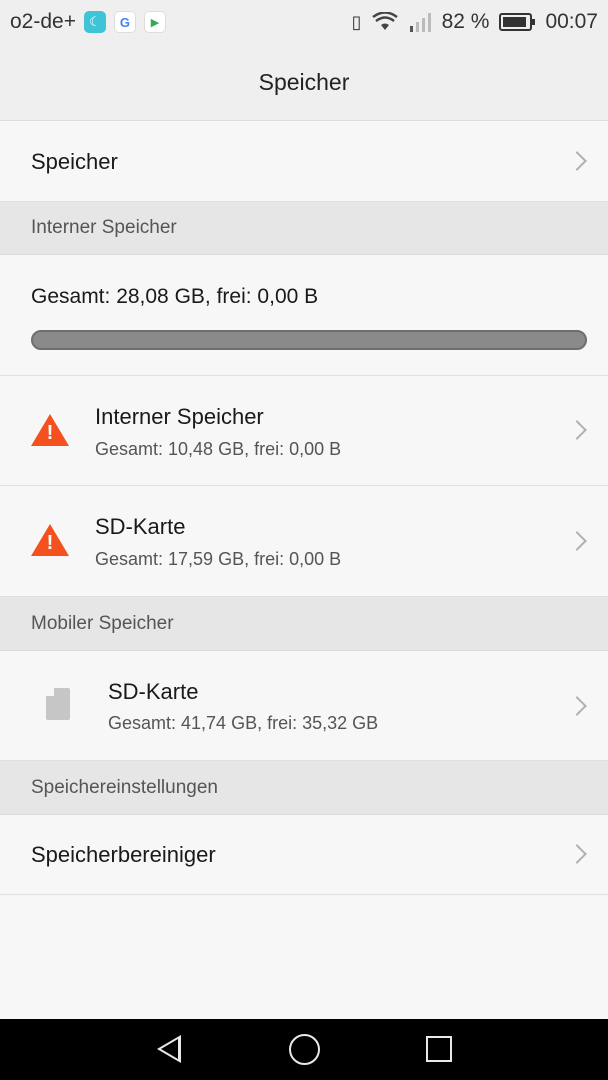  What do you see at coordinates (218, 449) in the screenshot?
I see `internal-storage-subtitle: Gesamt: 10,48 GB, frei: 0,00 B` at bounding box center [218, 449].